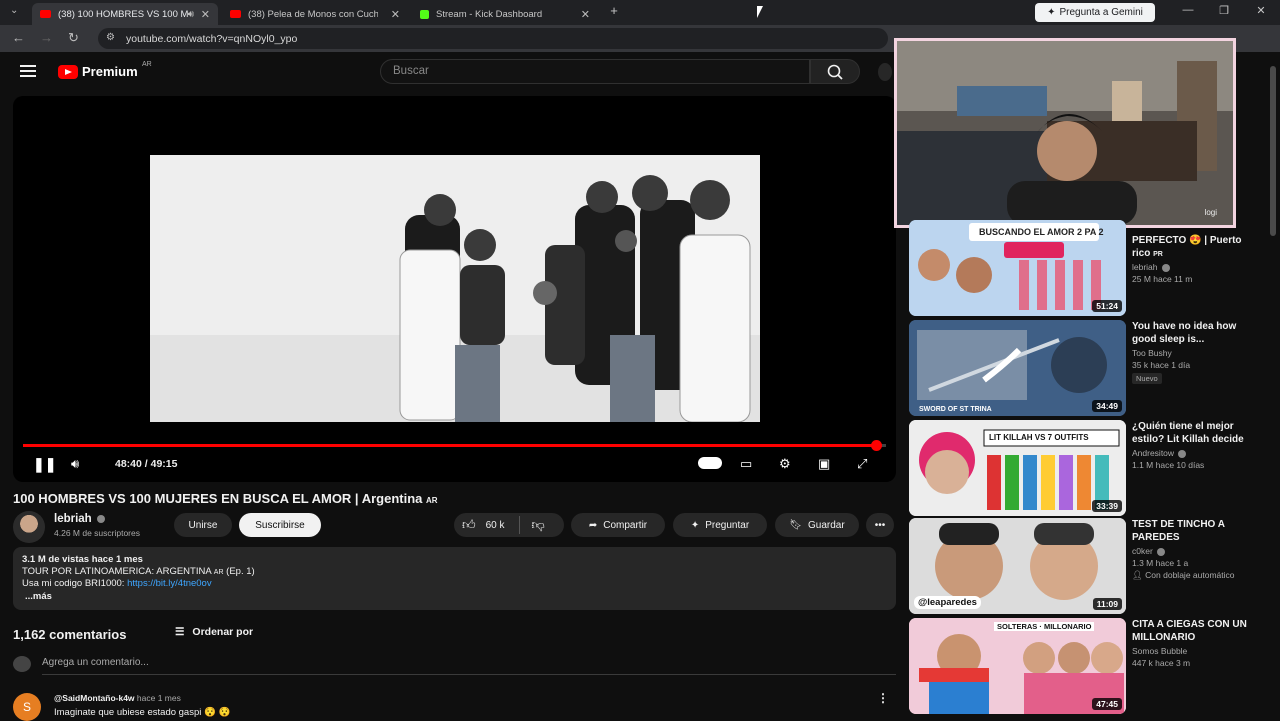 The image size is (1280, 721). What do you see at coordinates (1261, 10) in the screenshot?
I see `close-window-icon: ✕` at bounding box center [1261, 10].